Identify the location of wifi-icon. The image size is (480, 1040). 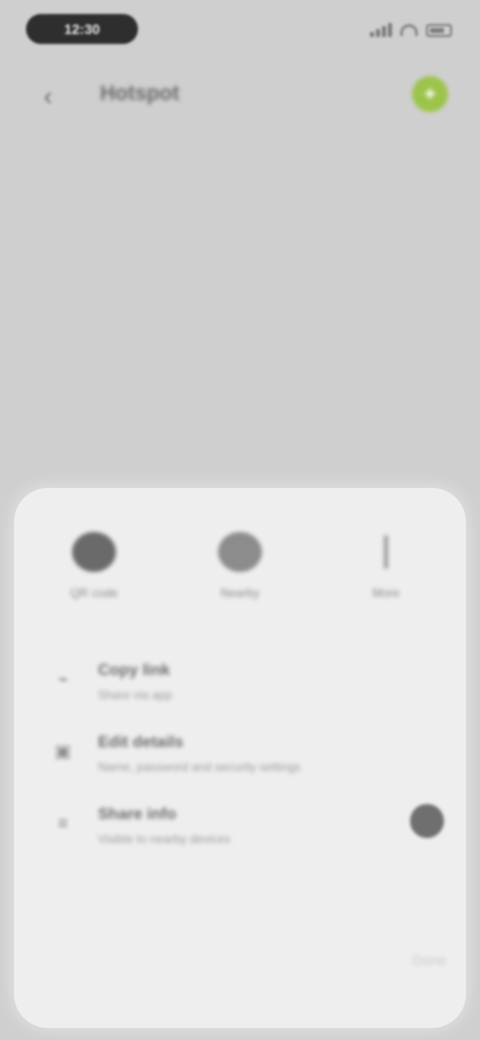
(409, 30).